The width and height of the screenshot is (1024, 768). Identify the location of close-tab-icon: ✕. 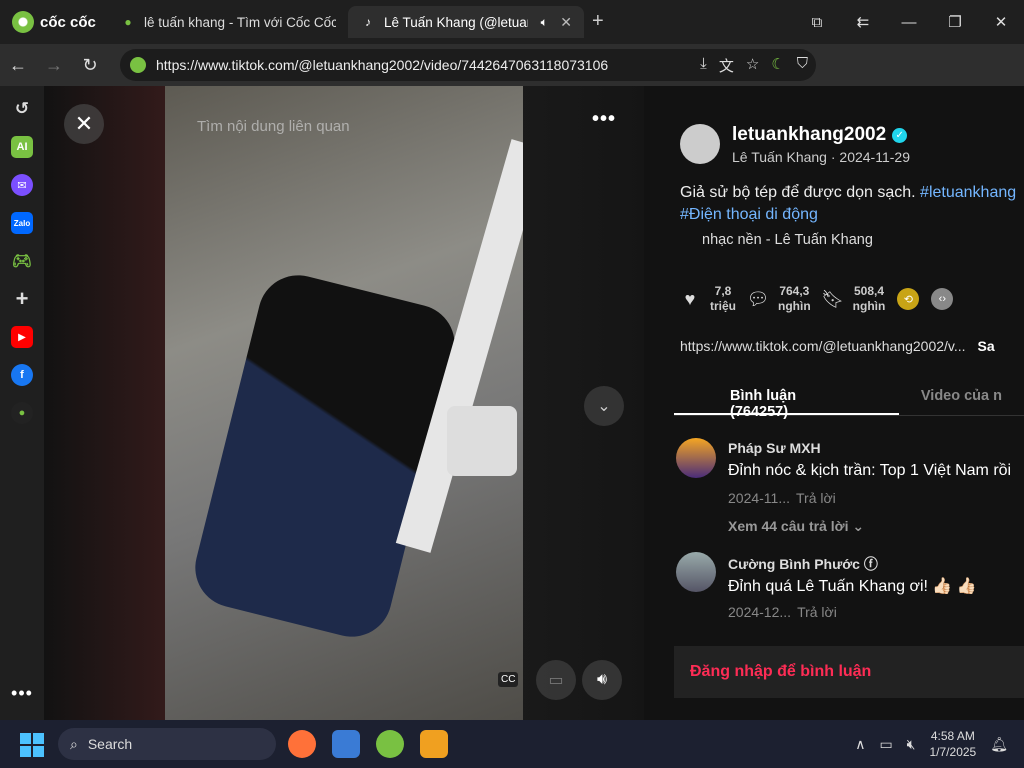
(566, 22).